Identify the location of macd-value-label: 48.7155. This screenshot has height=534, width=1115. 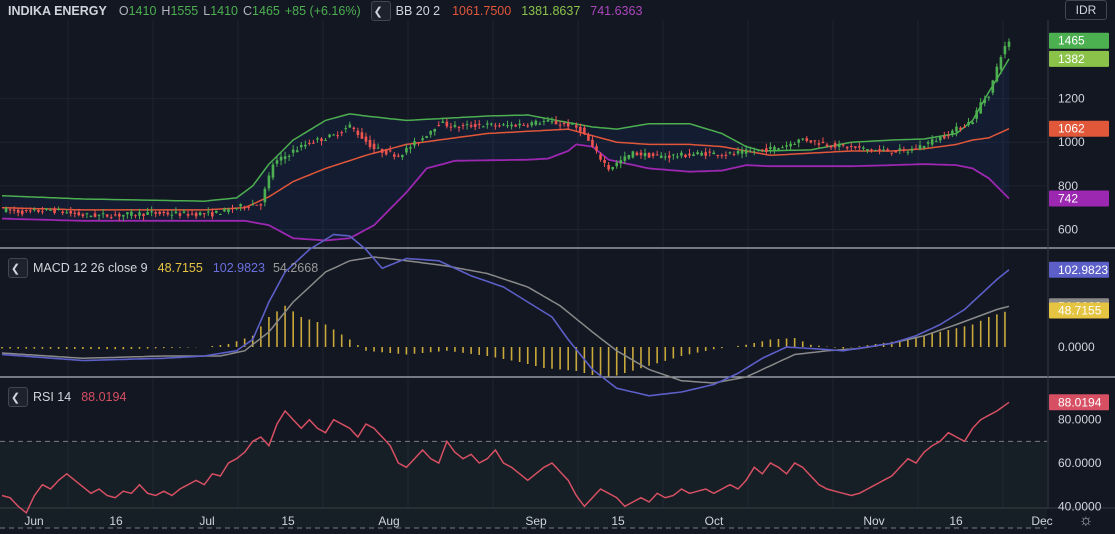
(1080, 310).